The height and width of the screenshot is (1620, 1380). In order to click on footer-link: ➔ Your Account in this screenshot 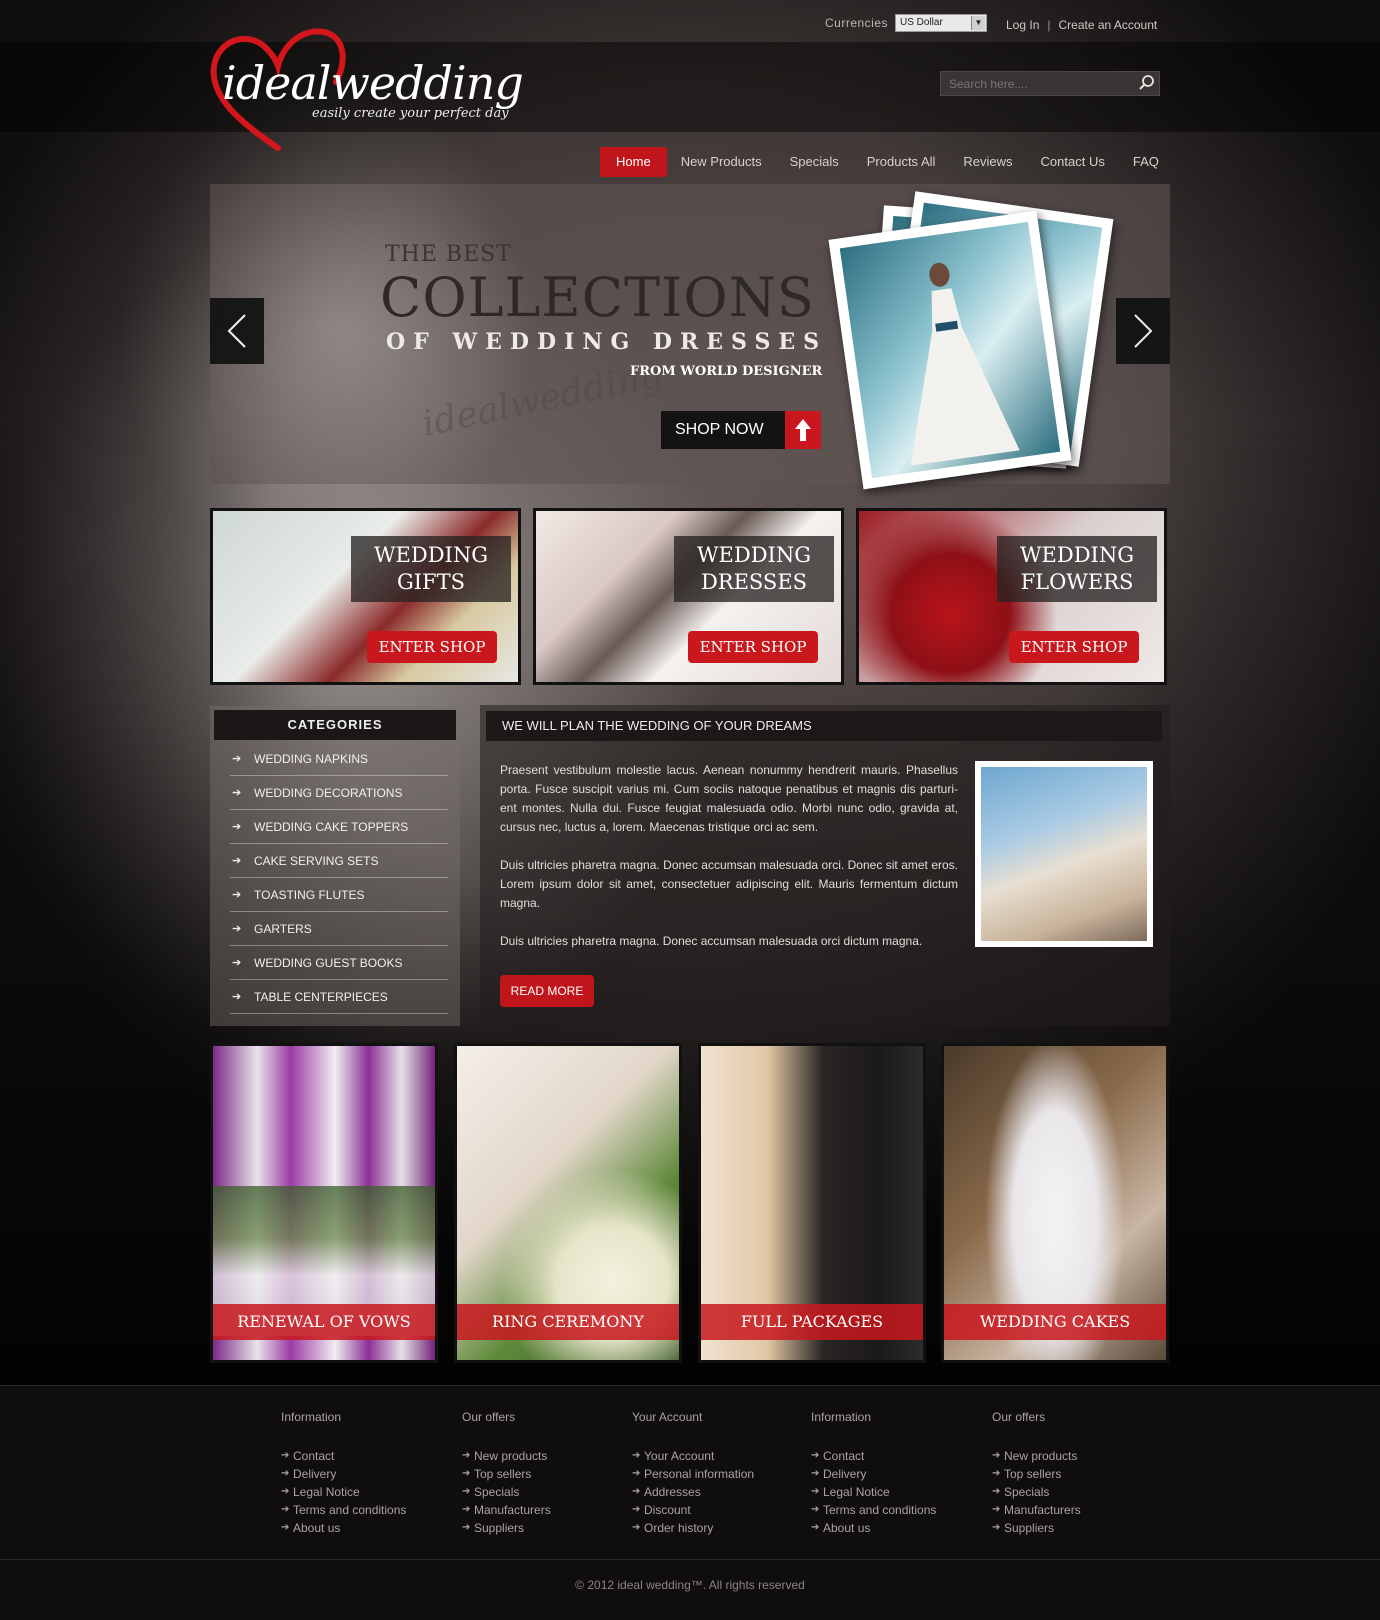, I will do `click(693, 1456)`.